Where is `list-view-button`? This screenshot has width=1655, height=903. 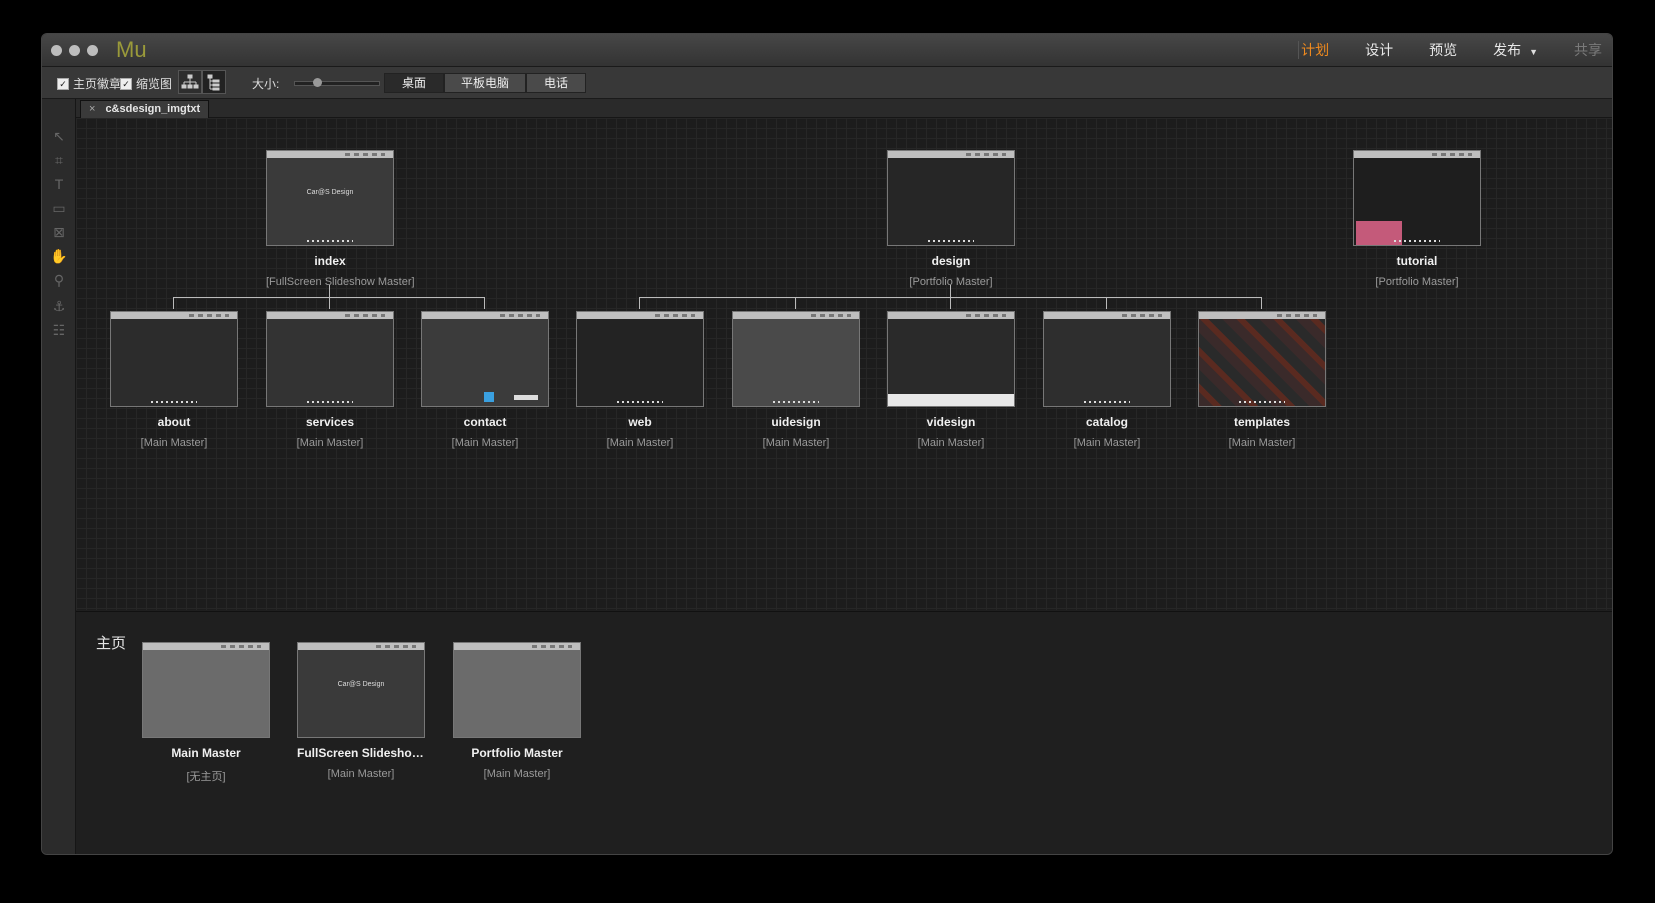 list-view-button is located at coordinates (214, 82).